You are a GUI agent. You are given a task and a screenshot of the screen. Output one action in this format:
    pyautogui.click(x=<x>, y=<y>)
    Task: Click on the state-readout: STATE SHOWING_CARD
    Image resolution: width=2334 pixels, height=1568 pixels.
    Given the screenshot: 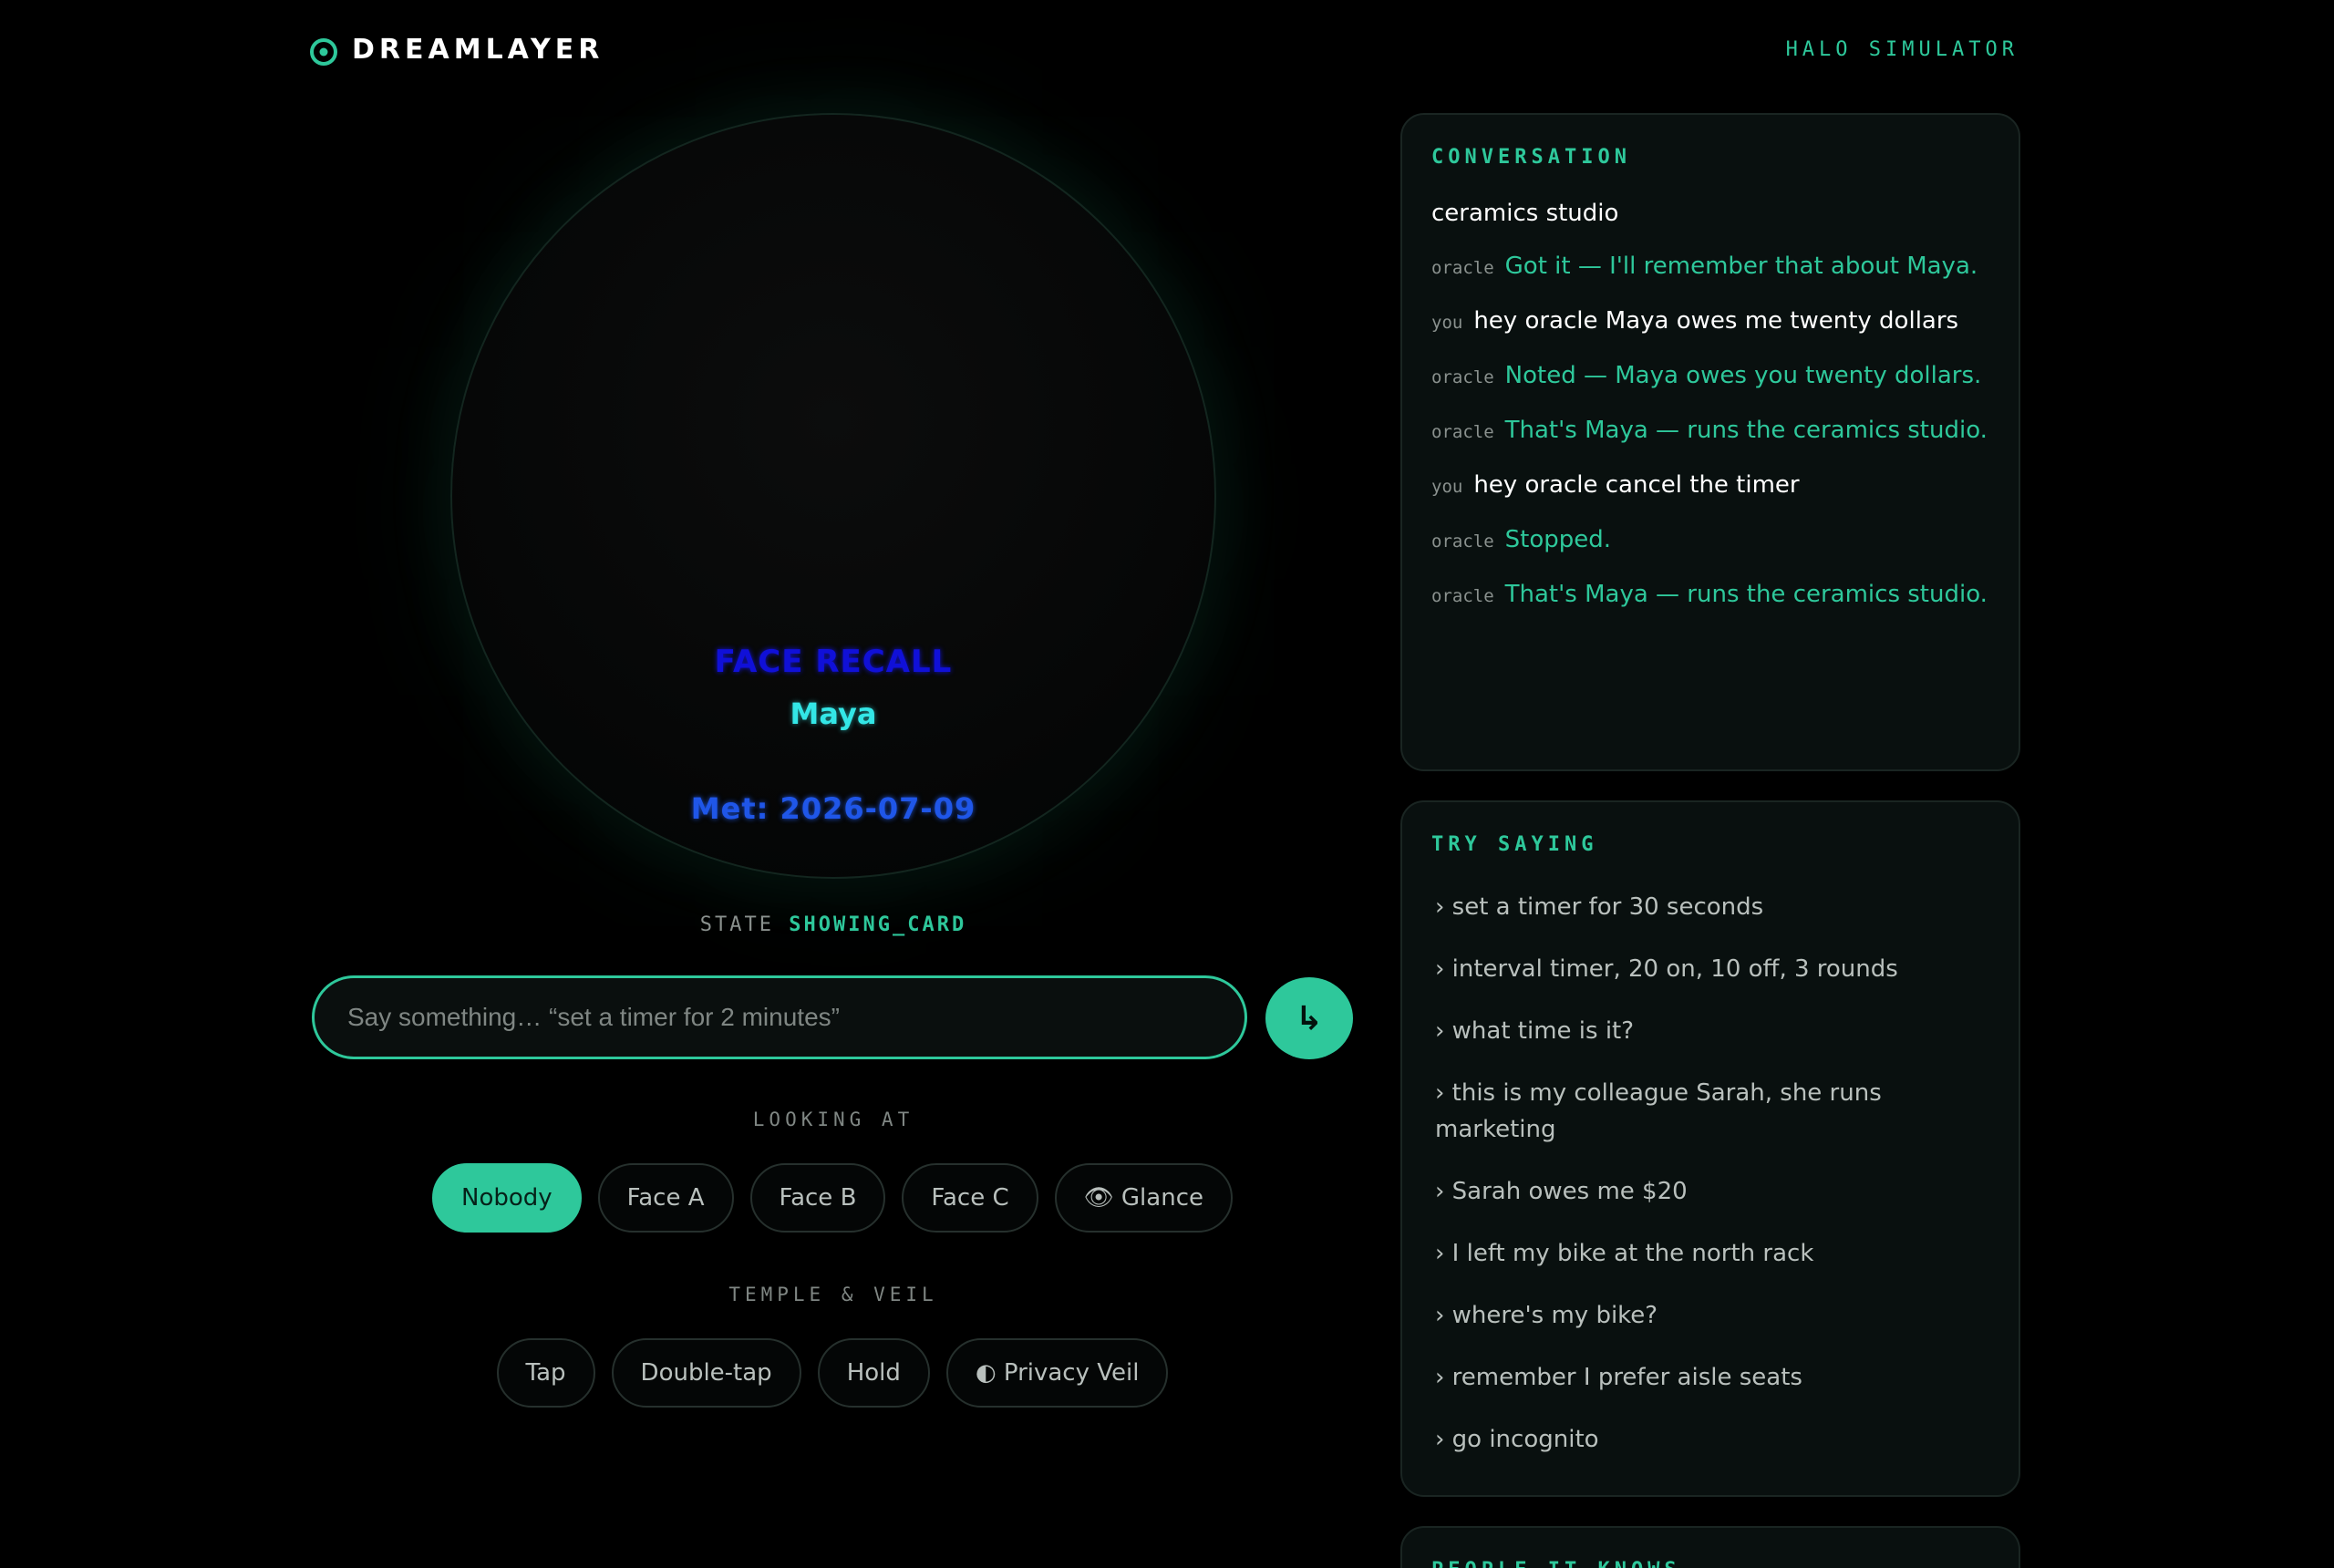 What is the action you would take?
    pyautogui.click(x=833, y=924)
    